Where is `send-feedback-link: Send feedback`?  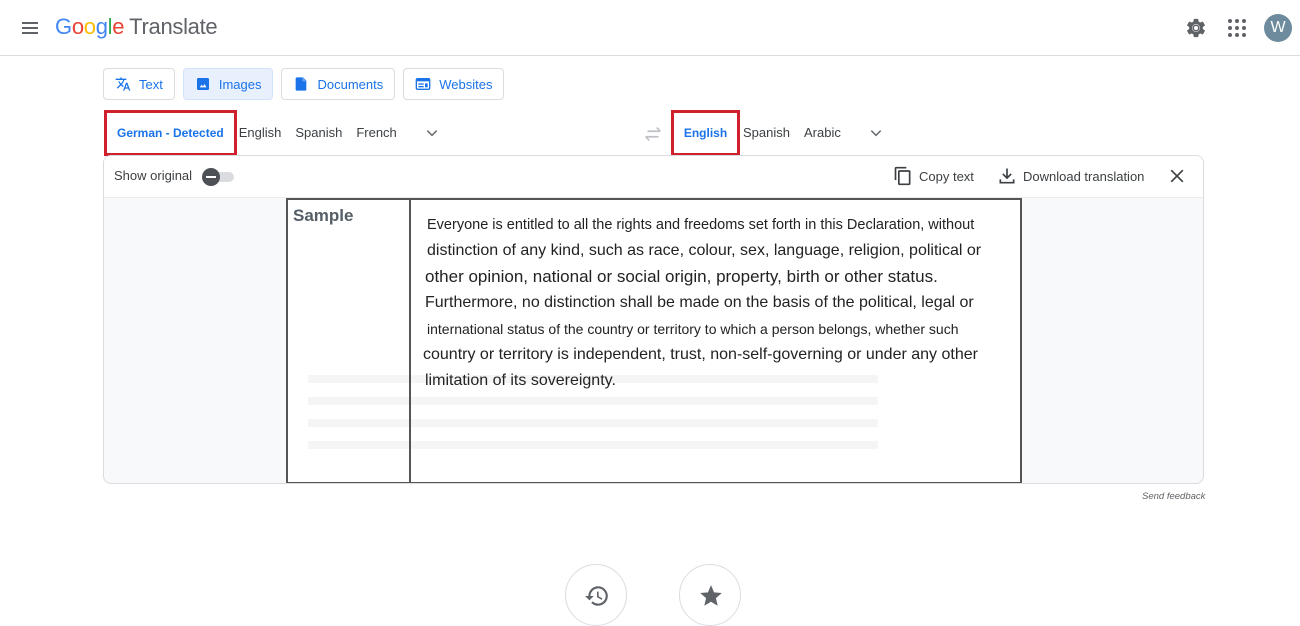
send-feedback-link: Send feedback is located at coordinates (1173, 496).